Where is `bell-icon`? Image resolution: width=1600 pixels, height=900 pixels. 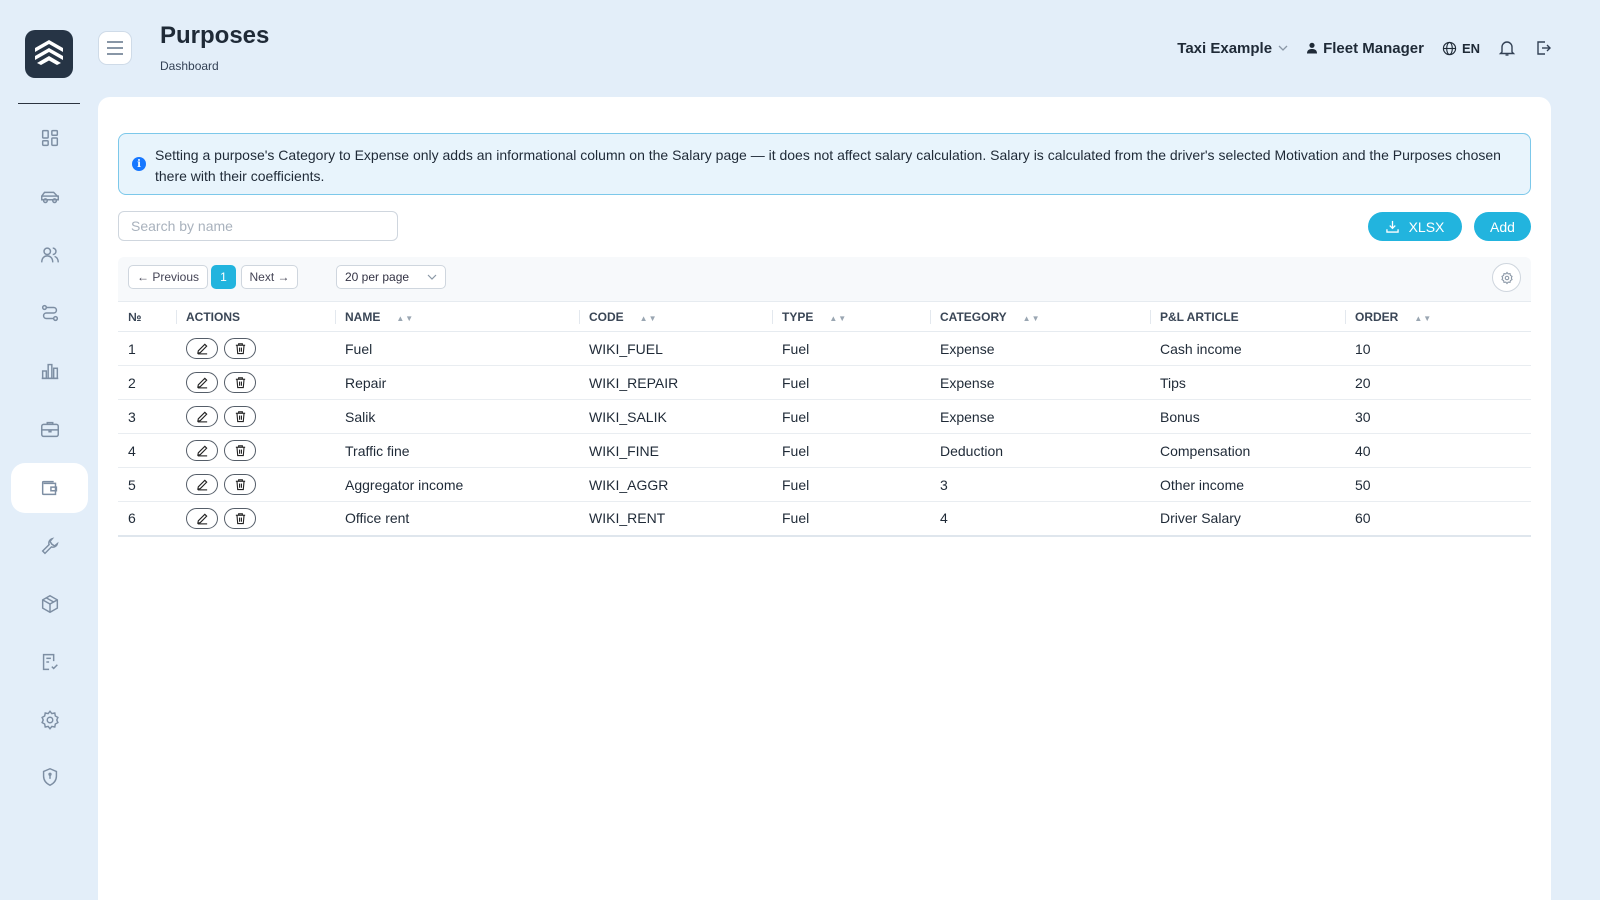 bell-icon is located at coordinates (1507, 48).